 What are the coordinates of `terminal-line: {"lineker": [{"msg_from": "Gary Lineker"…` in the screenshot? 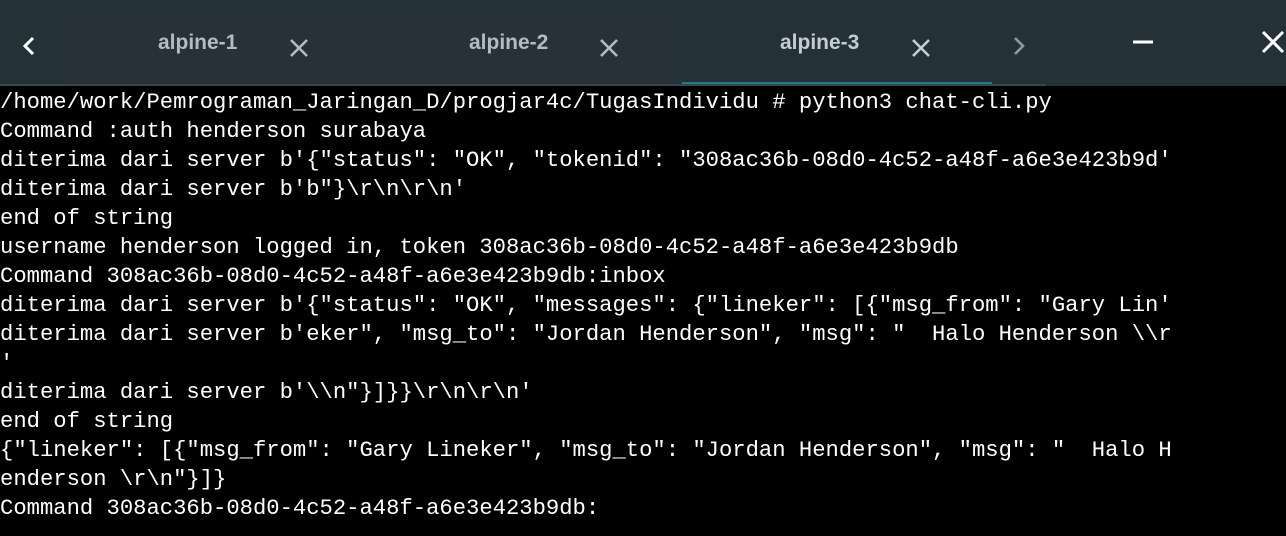 It's located at (586, 450).